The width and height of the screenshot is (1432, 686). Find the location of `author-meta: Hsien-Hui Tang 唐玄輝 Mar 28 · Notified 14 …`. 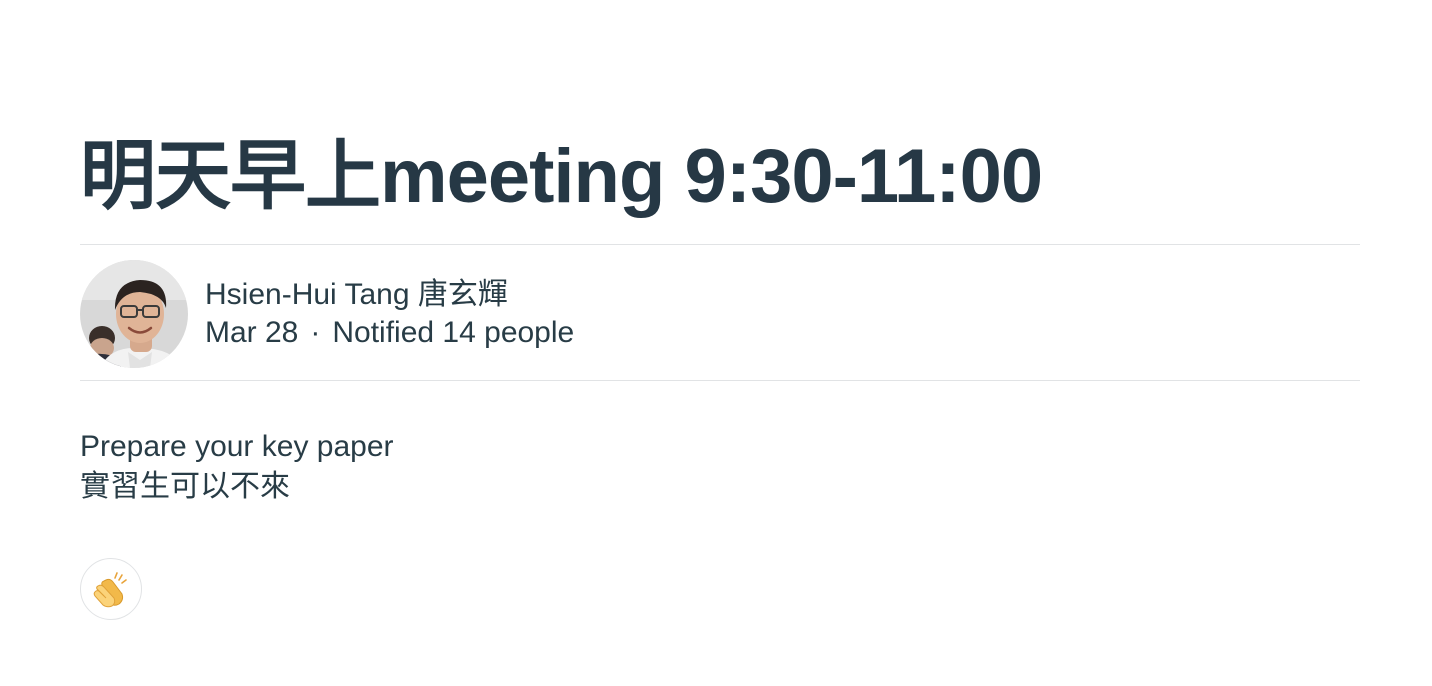

author-meta: Hsien-Hui Tang 唐玄輝 Mar 28 · Notified 14 … is located at coordinates (389, 314).